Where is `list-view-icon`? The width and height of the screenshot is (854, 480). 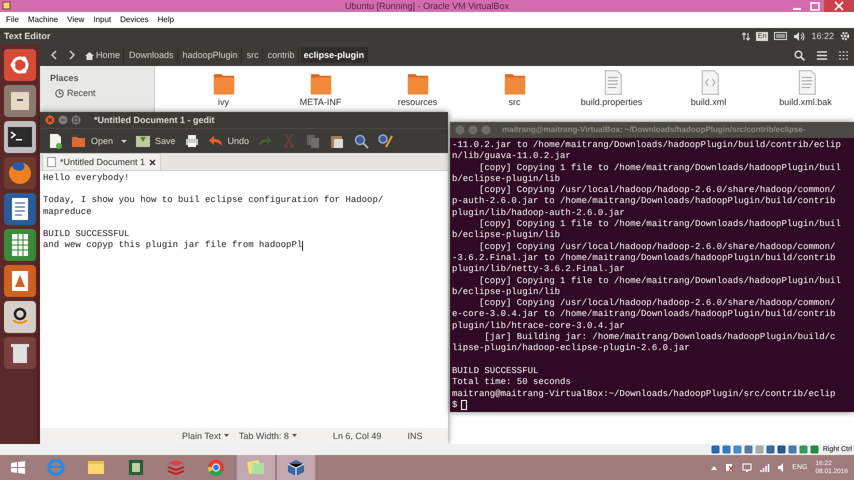 list-view-icon is located at coordinates (822, 55).